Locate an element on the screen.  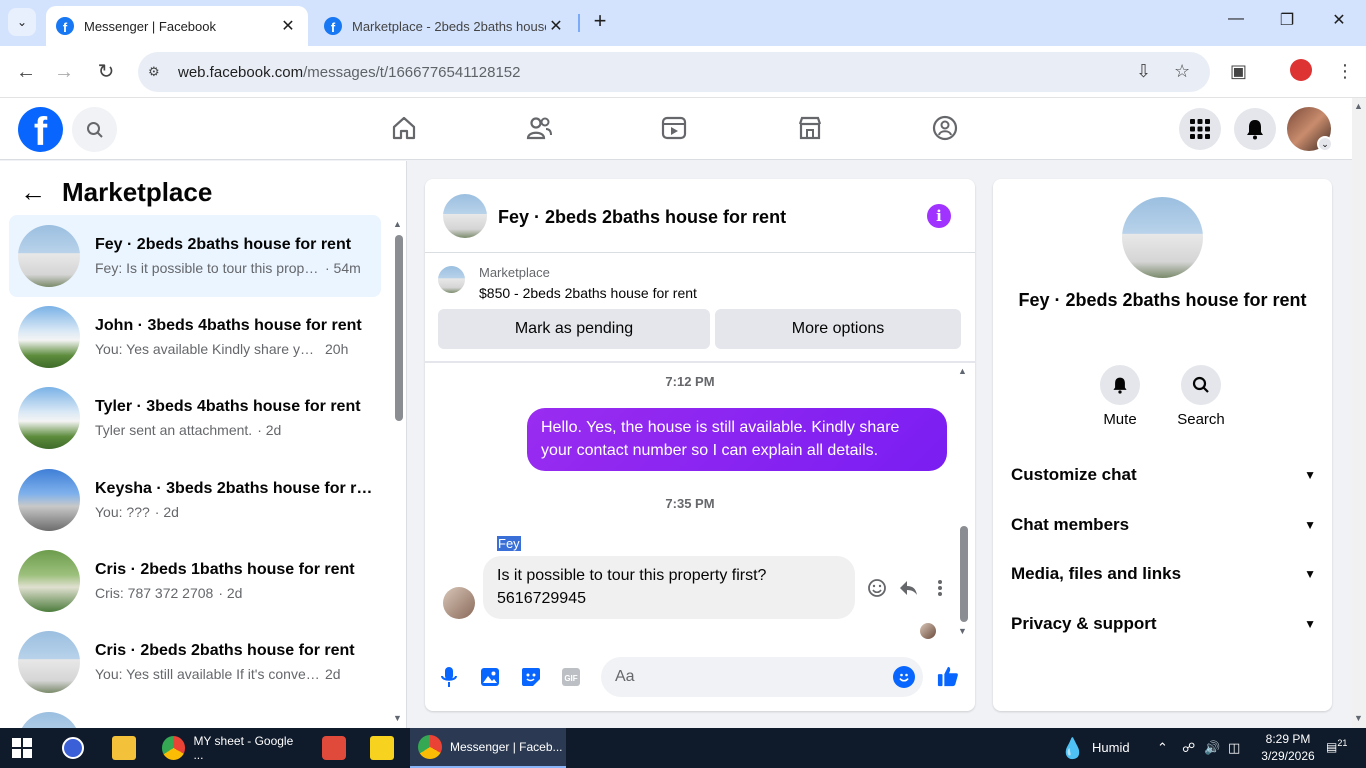
conversation-name: Tyler · 3beds 4baths house for rent is located at coordinates (228, 406).